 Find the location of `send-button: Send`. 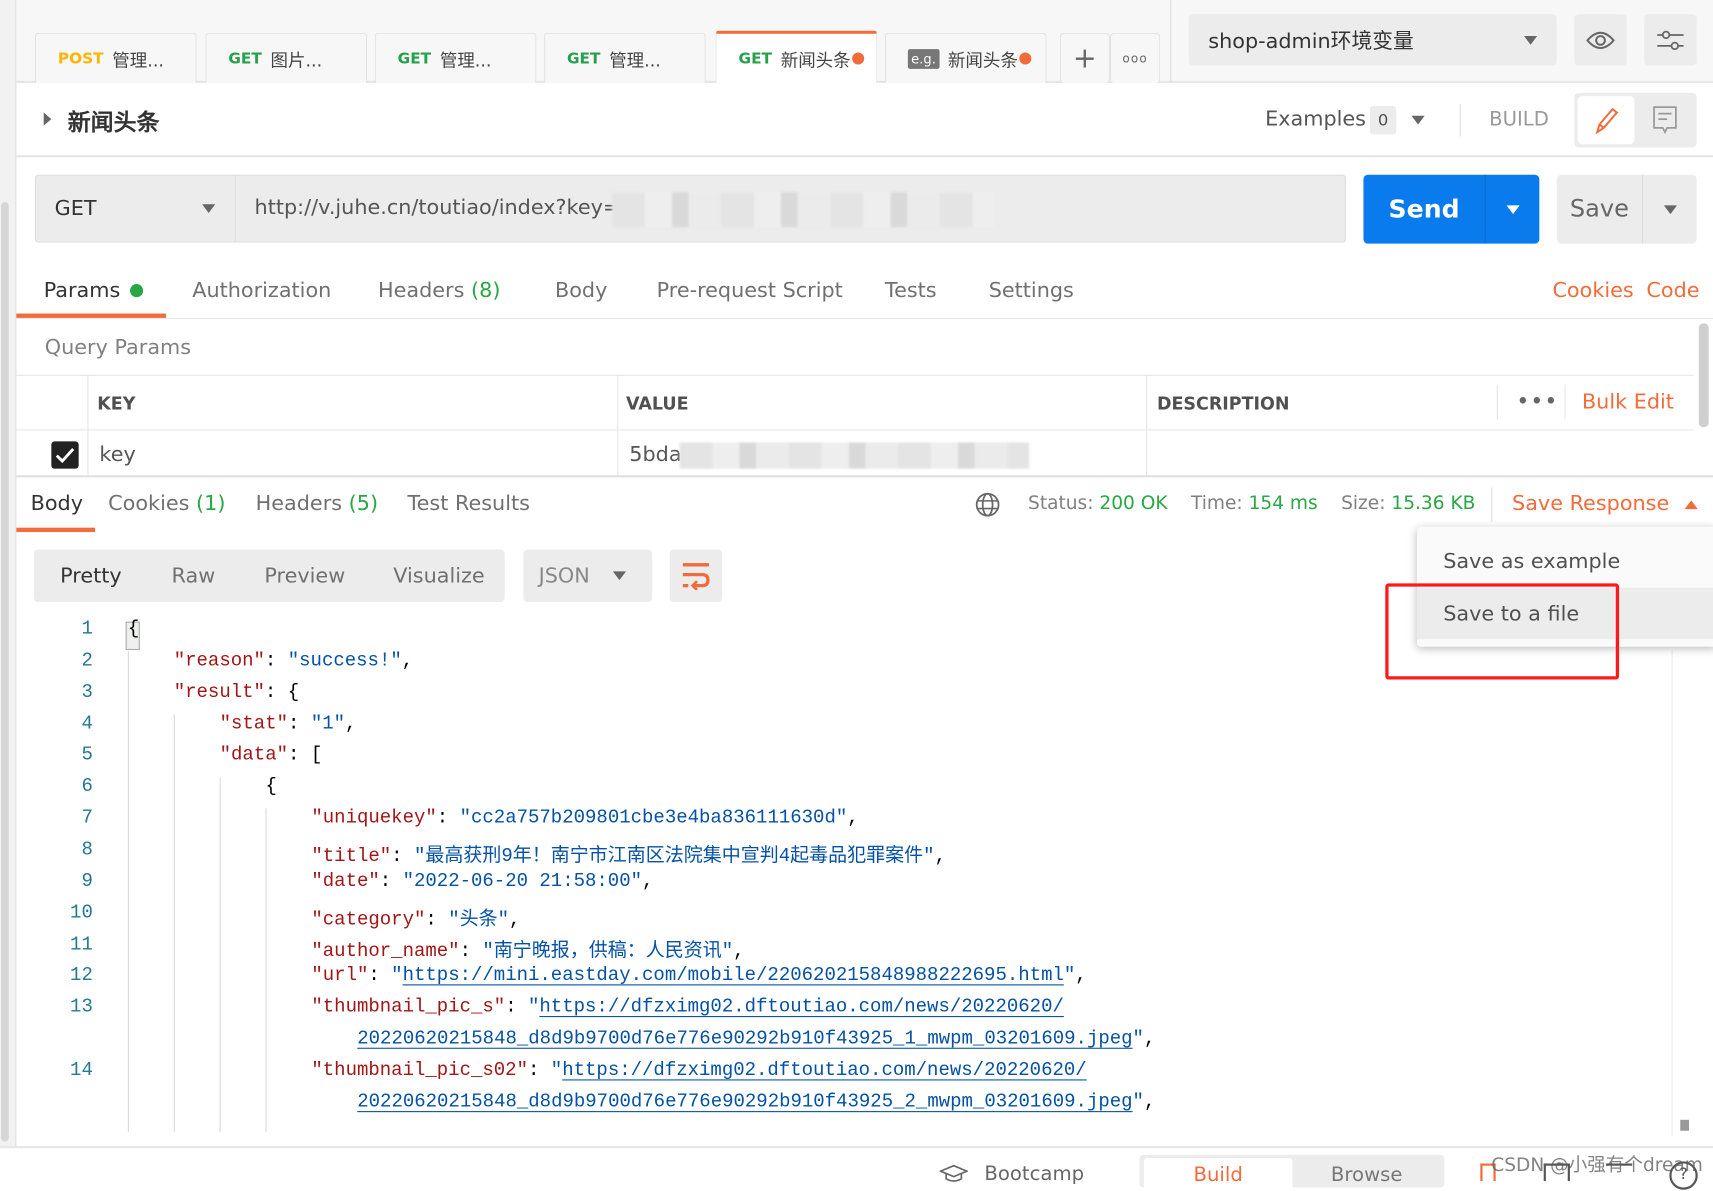

send-button: Send is located at coordinates (1424, 209).